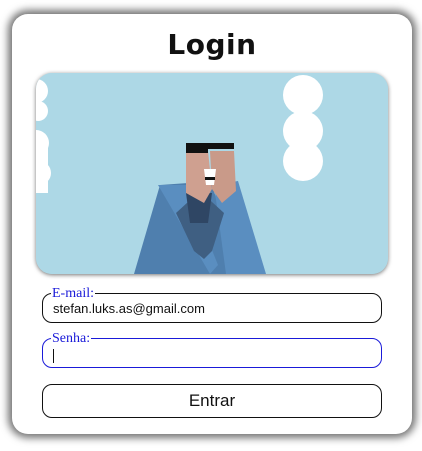 This screenshot has height=451, width=422. I want to click on password-field: Senha:, so click(212, 350).